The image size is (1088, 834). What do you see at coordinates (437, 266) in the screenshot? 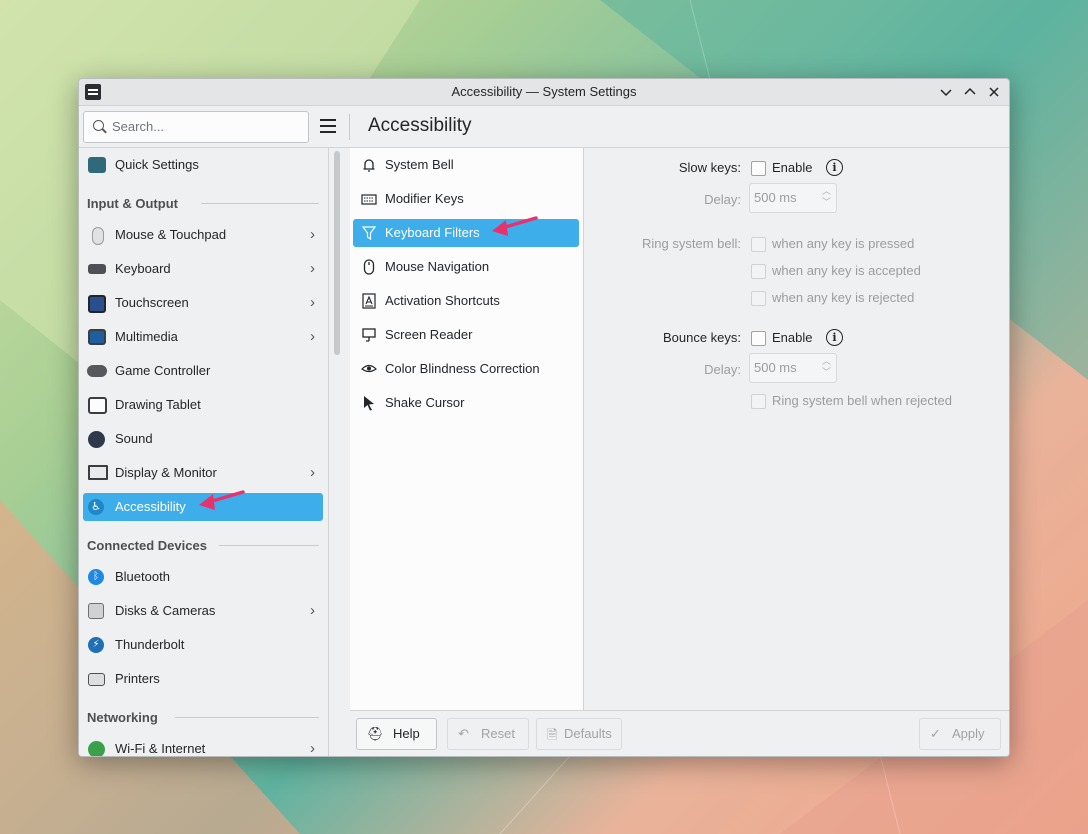
I see `category-label: Mouse Navigation` at bounding box center [437, 266].